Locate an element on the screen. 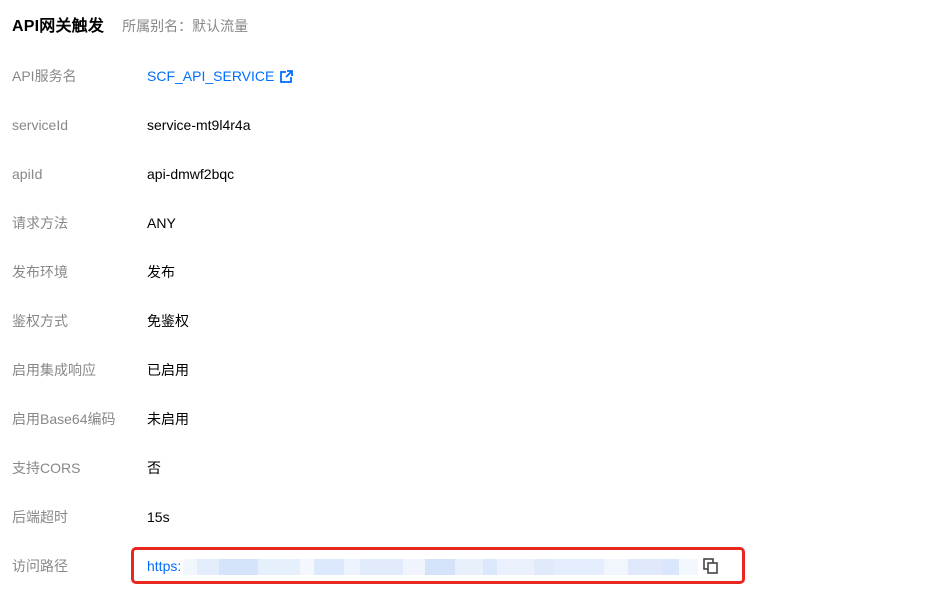 This screenshot has height=590, width=949. detail-value: SCF_API_SERVICE is located at coordinates (220, 76).